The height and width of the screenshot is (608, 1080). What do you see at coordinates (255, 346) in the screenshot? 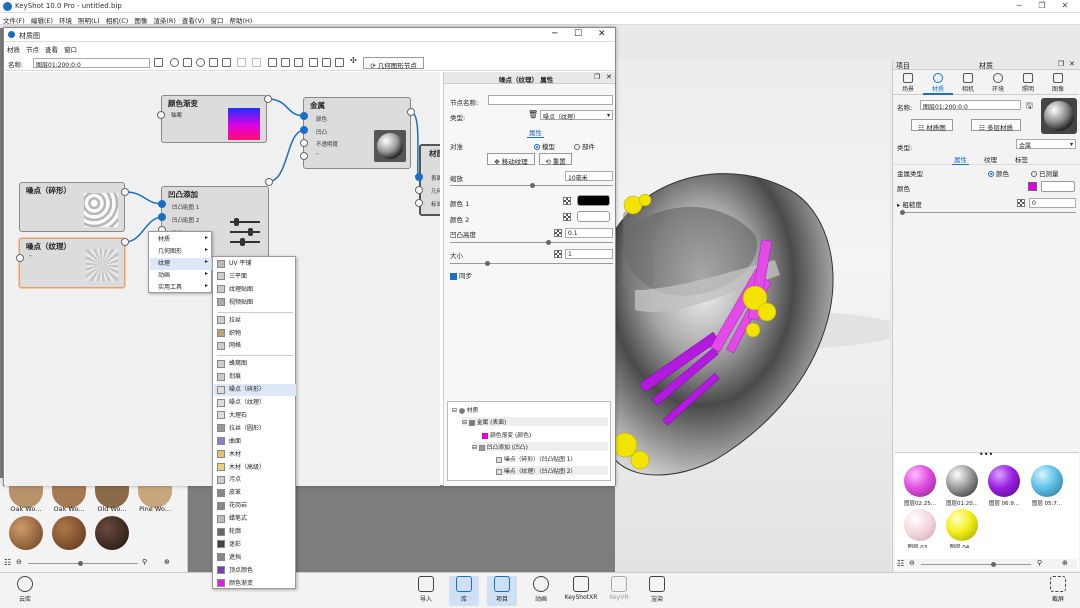
I see `submenu-item: 网格` at bounding box center [255, 346].